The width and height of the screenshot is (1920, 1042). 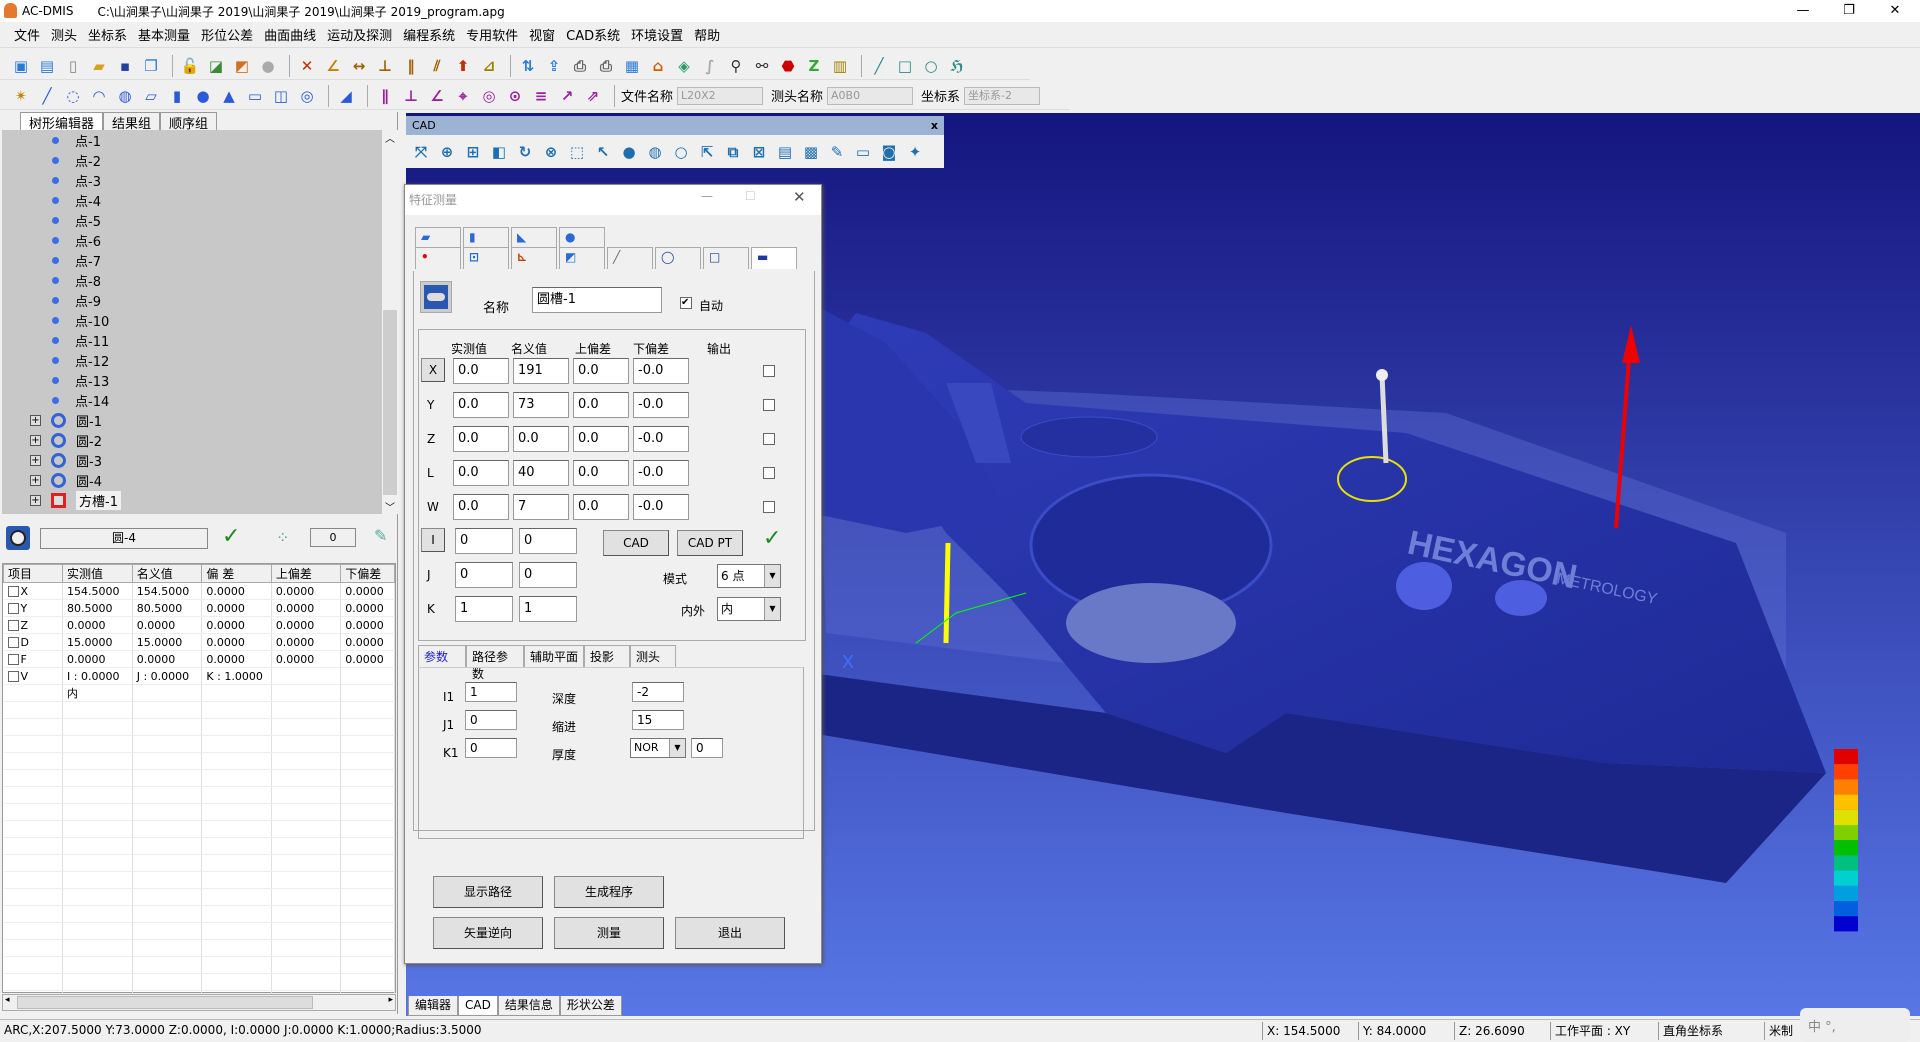 I want to click on j1-input: 0, so click(x=491, y=720).